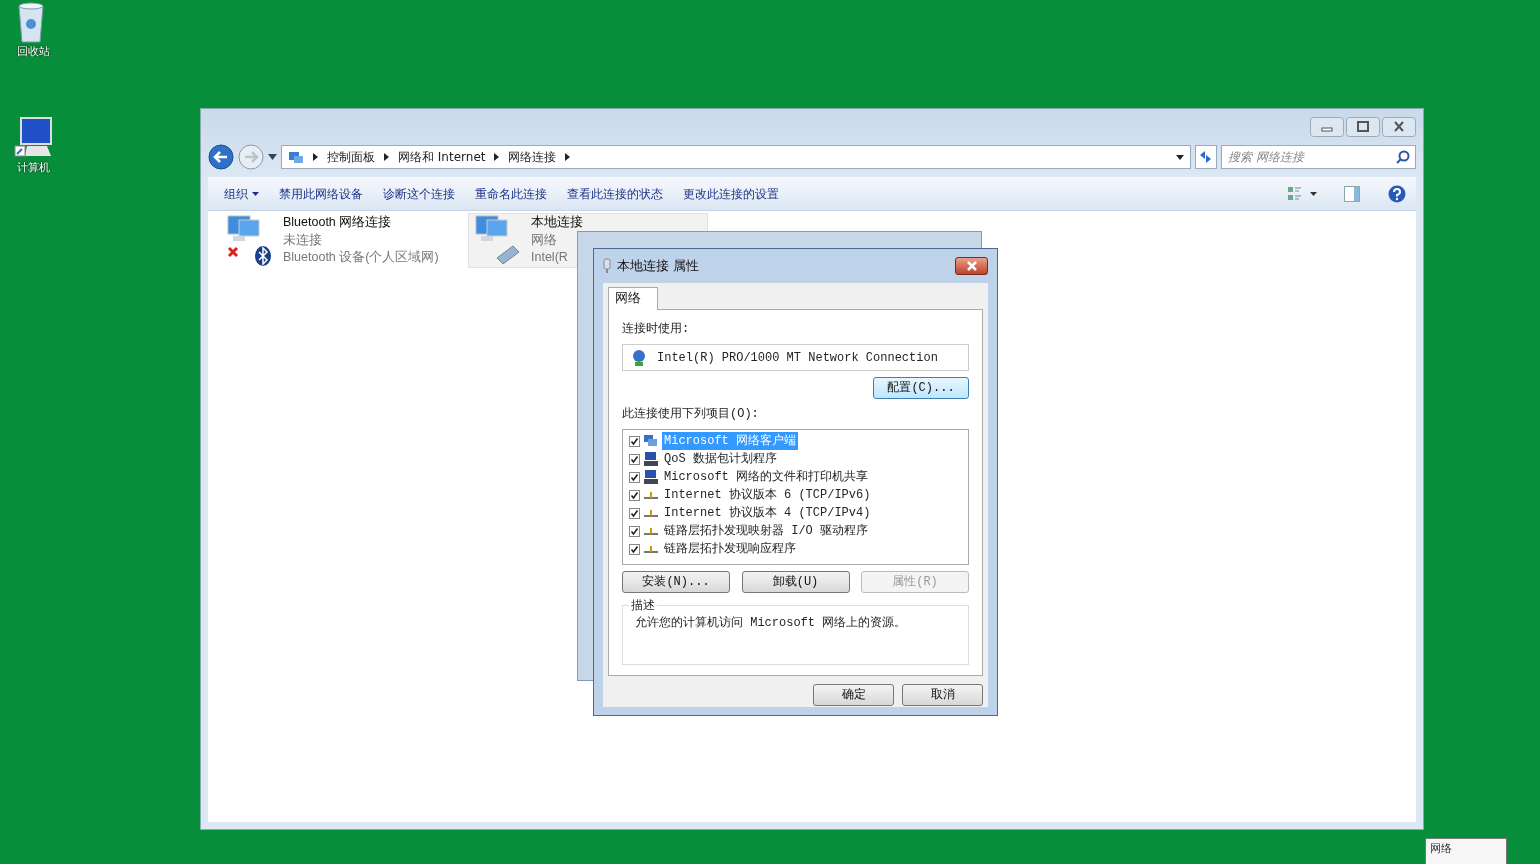 This screenshot has height=864, width=1540. I want to click on adapter-name: Intel(R) PRO/1000 MT Network Connection, so click(797, 358).